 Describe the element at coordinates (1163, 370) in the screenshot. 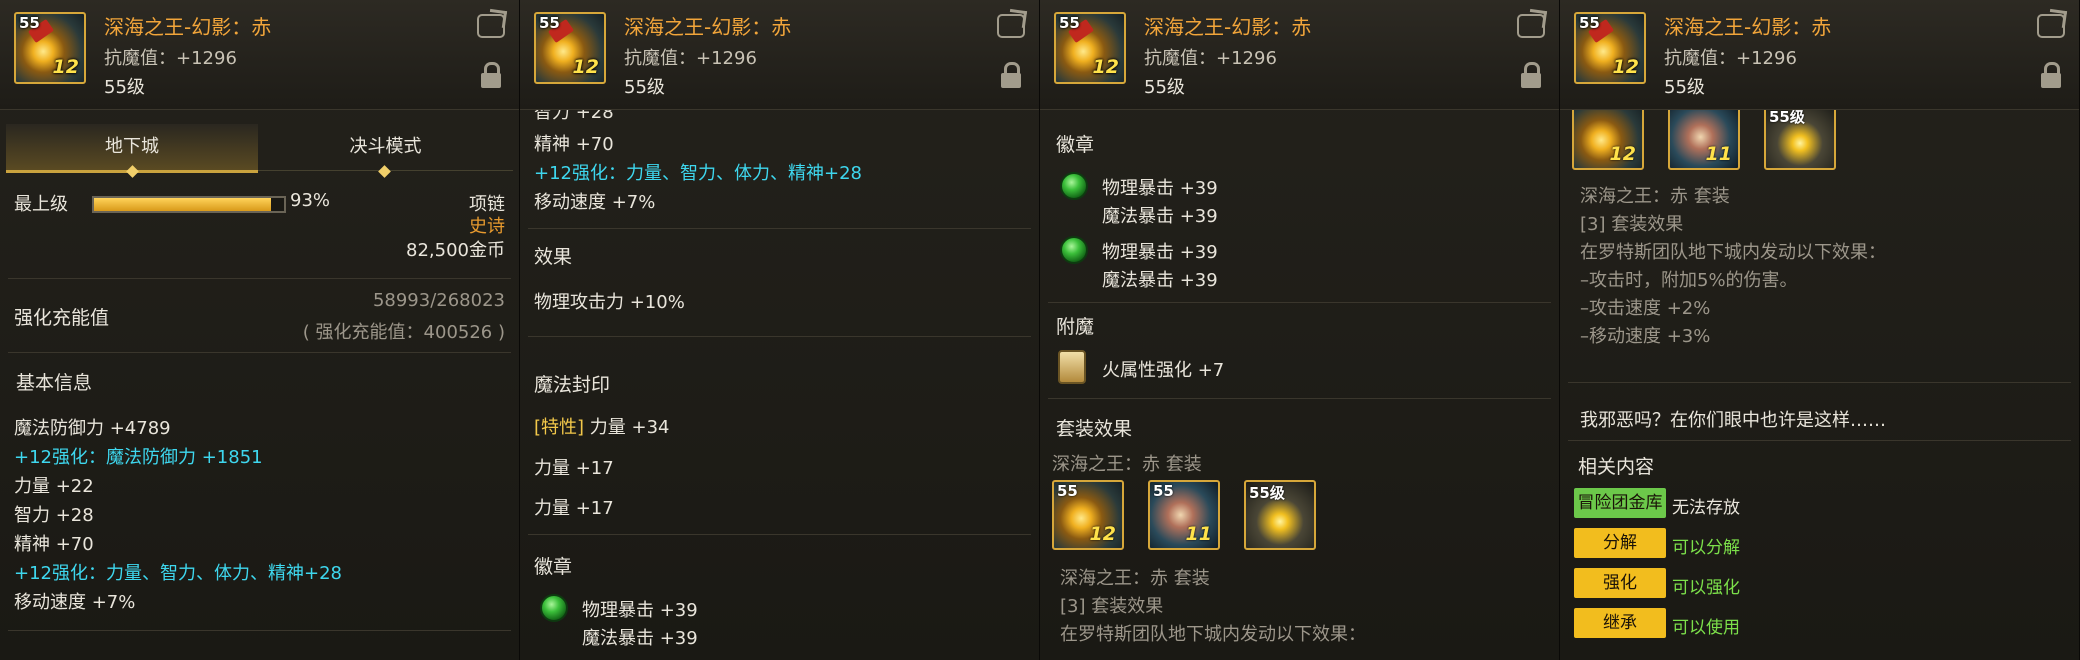

I see `enchant-line: 火属性强化 +7` at that location.